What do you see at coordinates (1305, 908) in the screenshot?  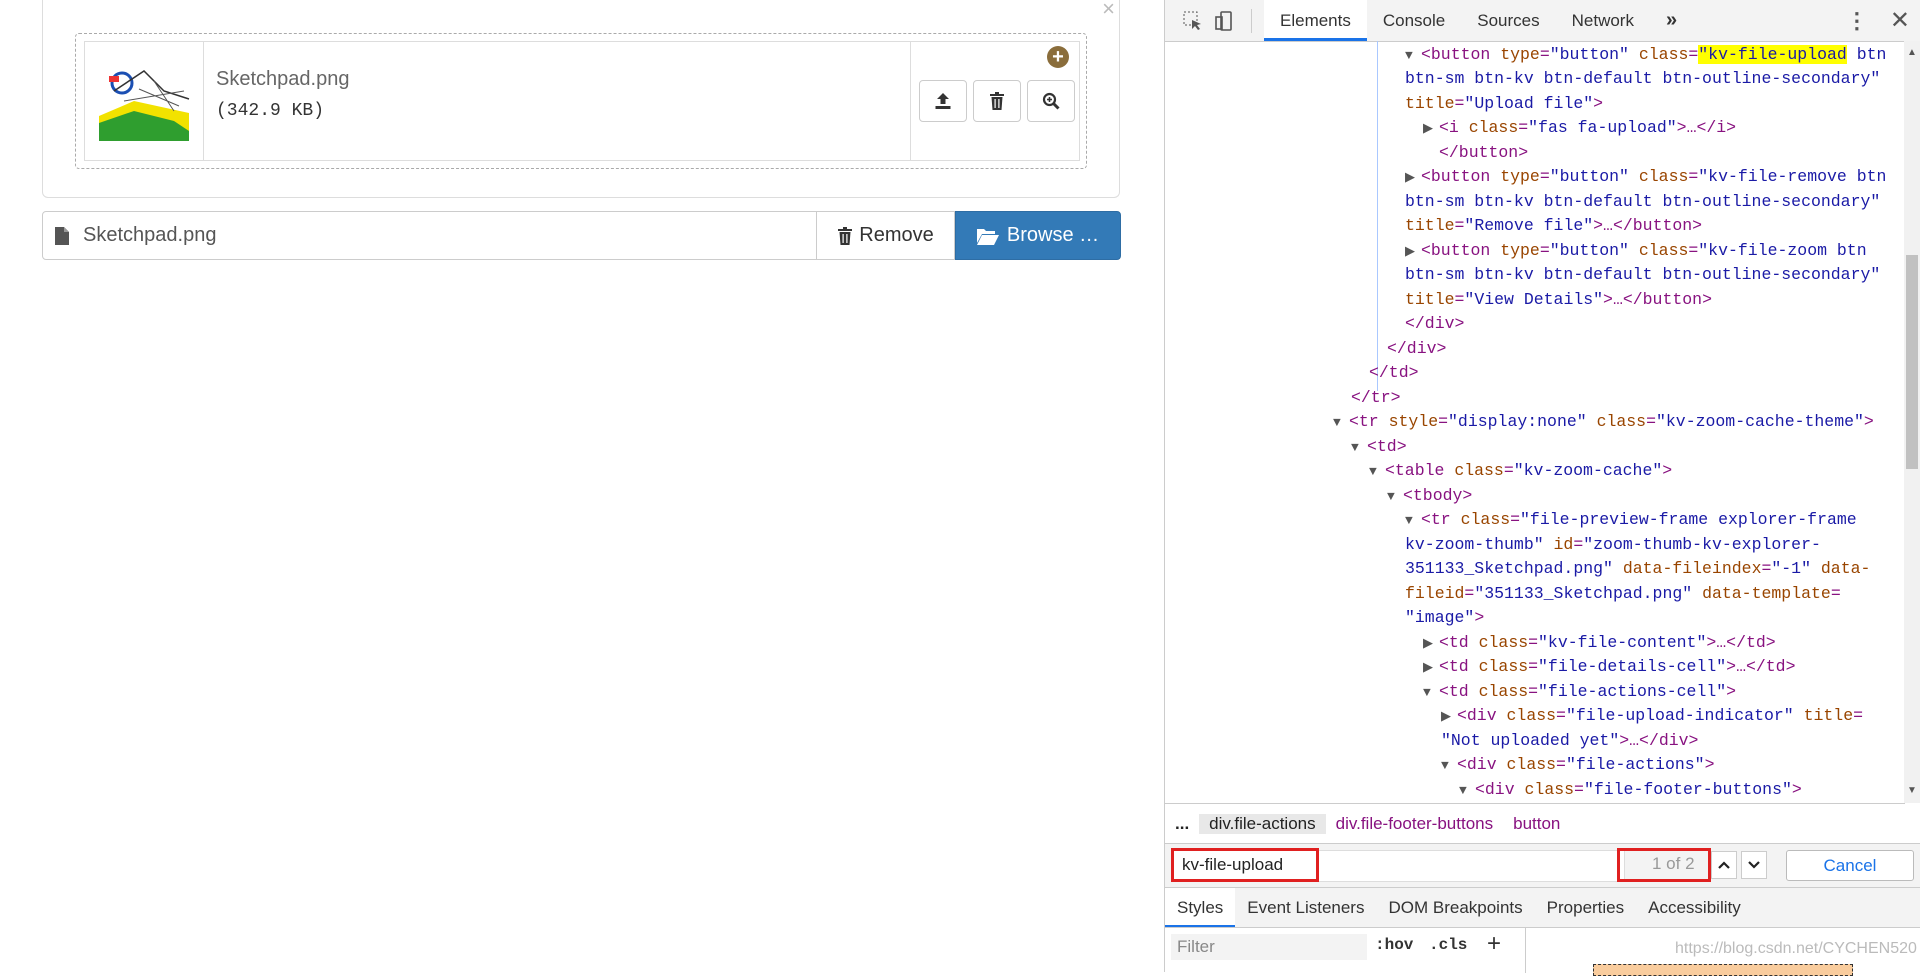 I see `tab-event-listeners: Event Listeners` at bounding box center [1305, 908].